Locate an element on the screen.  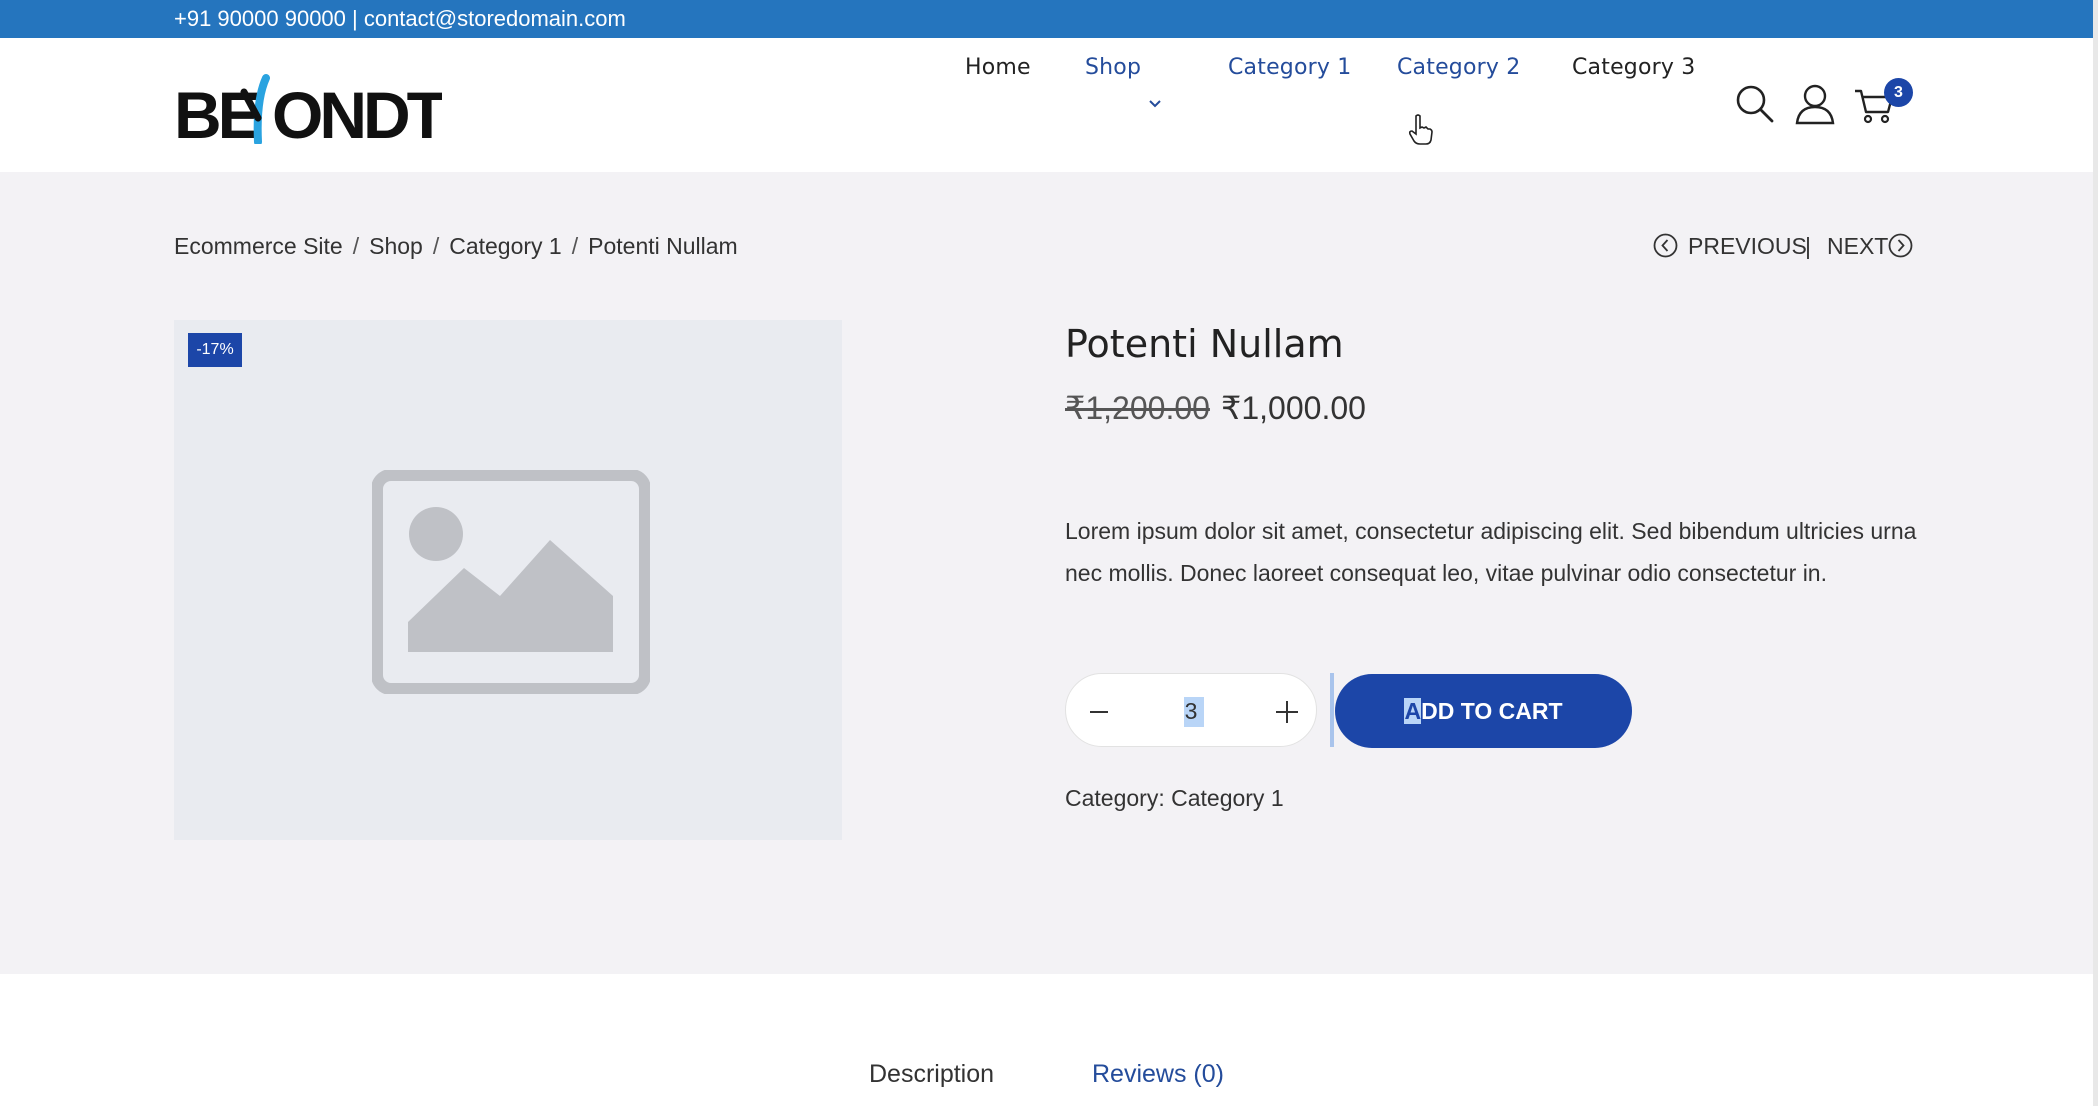
scrollbar is located at coordinates (2095, 553).